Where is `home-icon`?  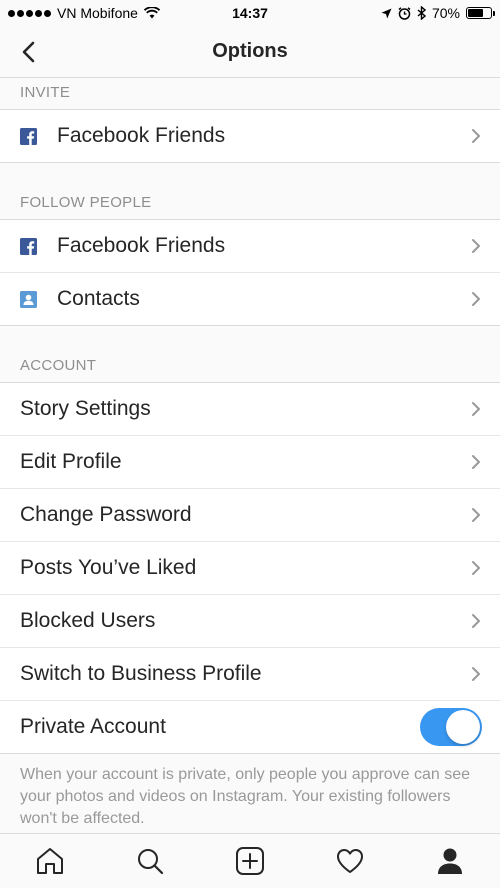 home-icon is located at coordinates (50, 861).